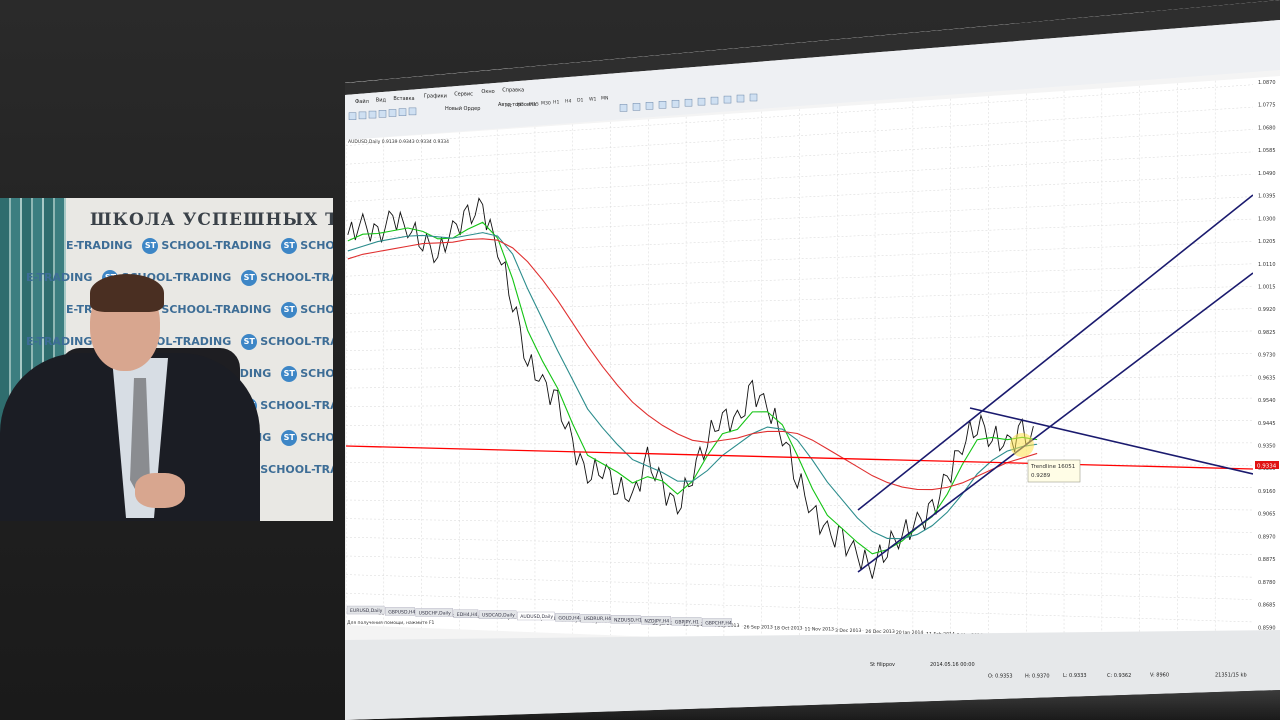 This screenshot has width=1280, height=720. What do you see at coordinates (463, 94) in the screenshot?
I see `menu-item: Сервис` at bounding box center [463, 94].